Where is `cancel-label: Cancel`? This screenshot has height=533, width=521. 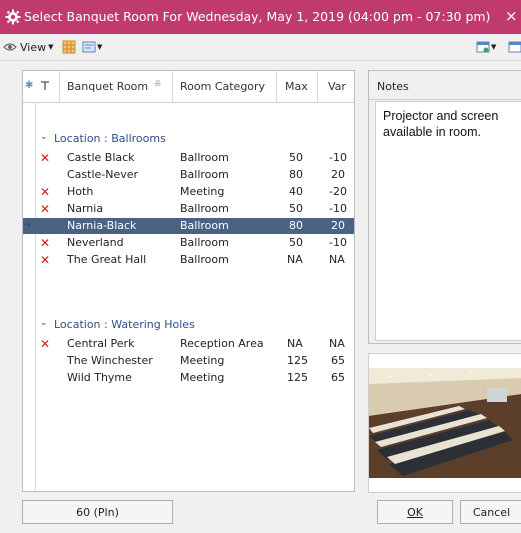
cancel-label: Cancel is located at coordinates (491, 512).